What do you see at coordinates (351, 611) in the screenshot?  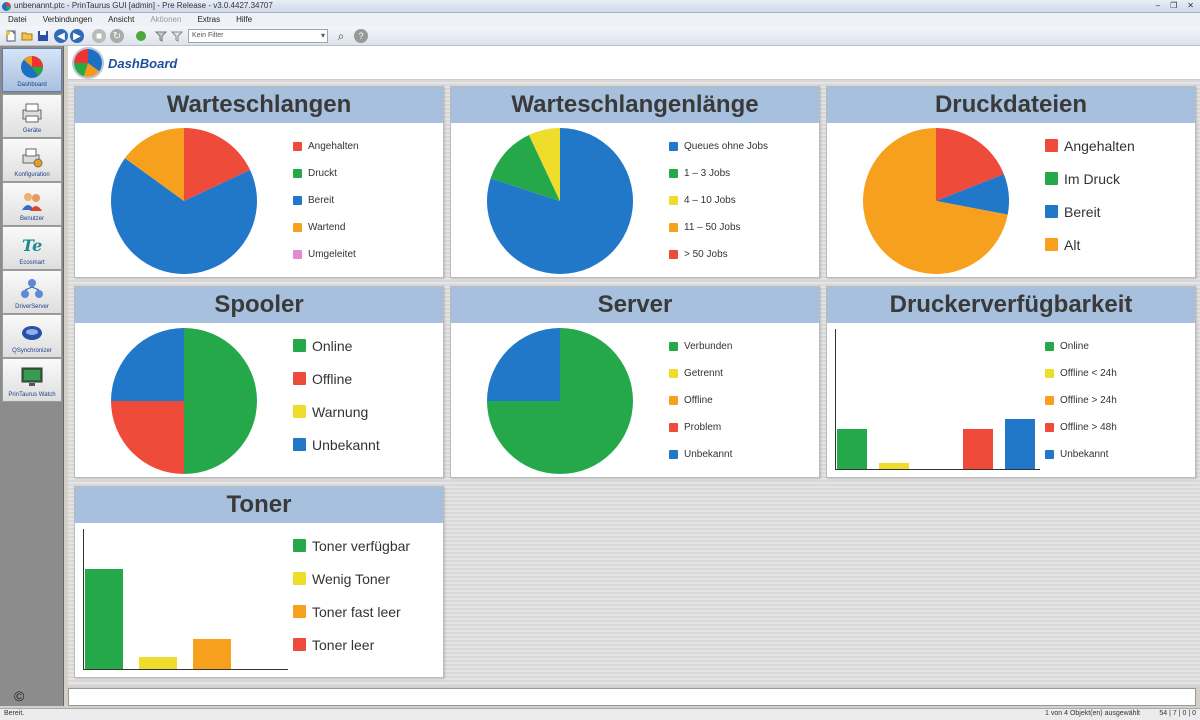 I see `legend-item: Toner fast leer` at bounding box center [351, 611].